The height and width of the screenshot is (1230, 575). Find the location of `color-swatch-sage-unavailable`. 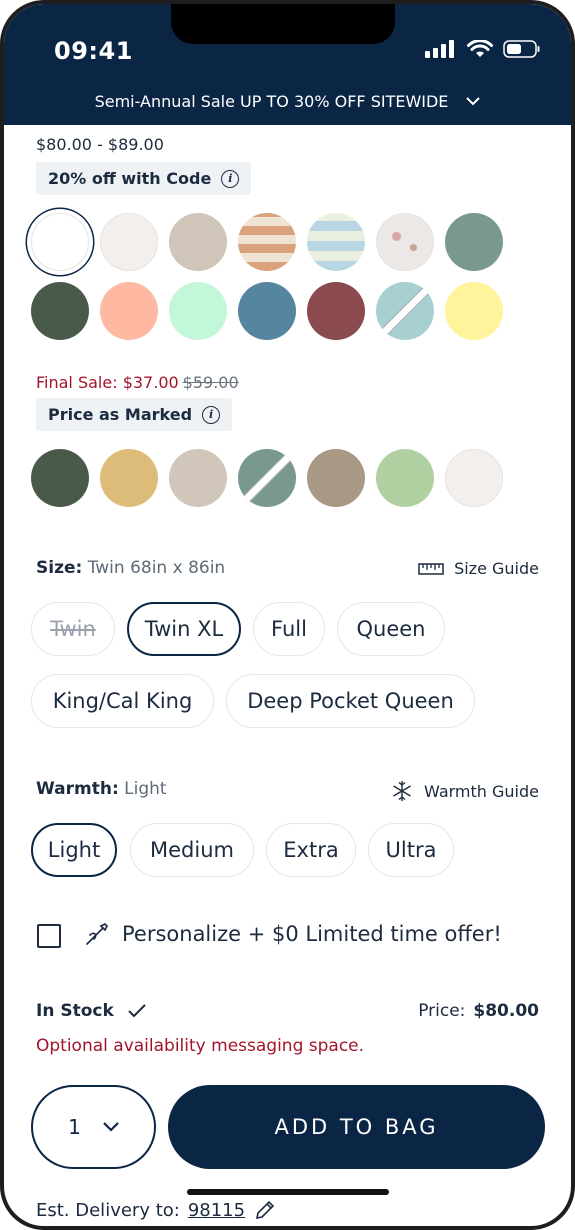

color-swatch-sage-unavailable is located at coordinates (267, 478).